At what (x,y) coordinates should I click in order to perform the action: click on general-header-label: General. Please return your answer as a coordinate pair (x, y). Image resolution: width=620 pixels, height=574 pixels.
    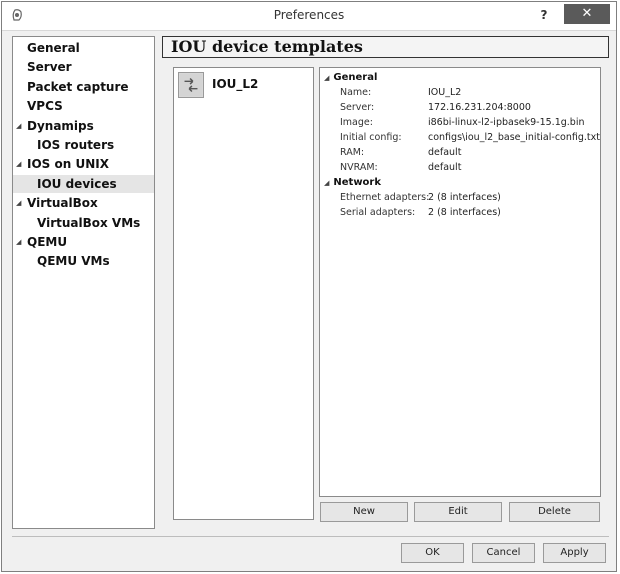
    Looking at the image, I should click on (355, 77).